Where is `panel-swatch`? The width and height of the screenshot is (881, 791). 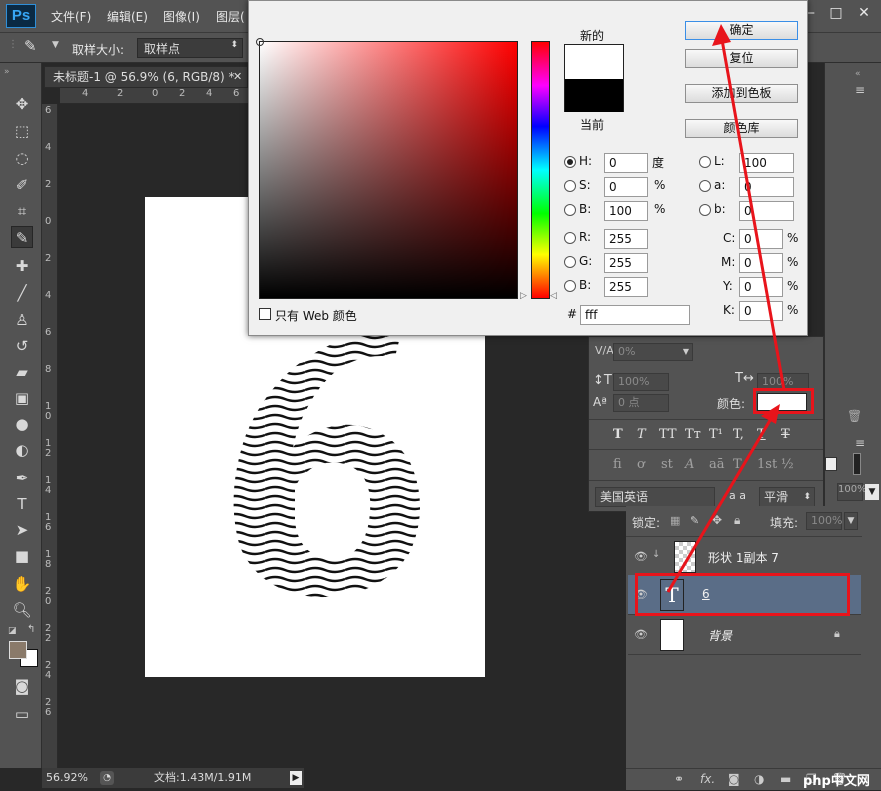
panel-swatch is located at coordinates (831, 464).